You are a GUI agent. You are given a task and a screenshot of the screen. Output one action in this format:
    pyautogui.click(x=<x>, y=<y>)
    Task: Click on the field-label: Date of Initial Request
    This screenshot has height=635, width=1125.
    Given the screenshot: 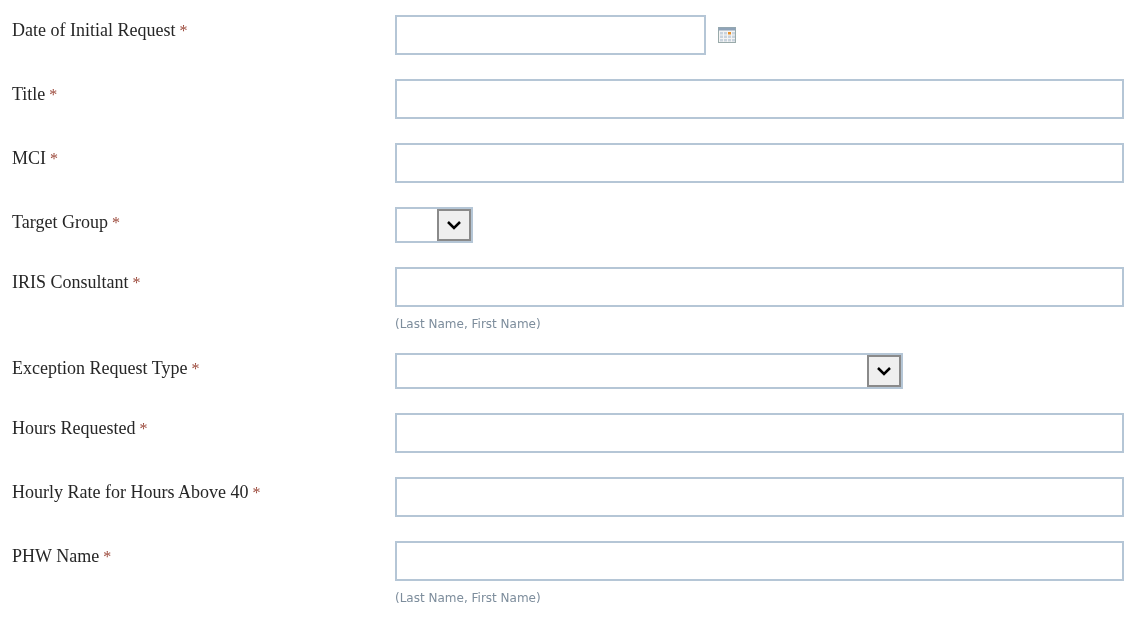 What is the action you would take?
    pyautogui.click(x=94, y=30)
    